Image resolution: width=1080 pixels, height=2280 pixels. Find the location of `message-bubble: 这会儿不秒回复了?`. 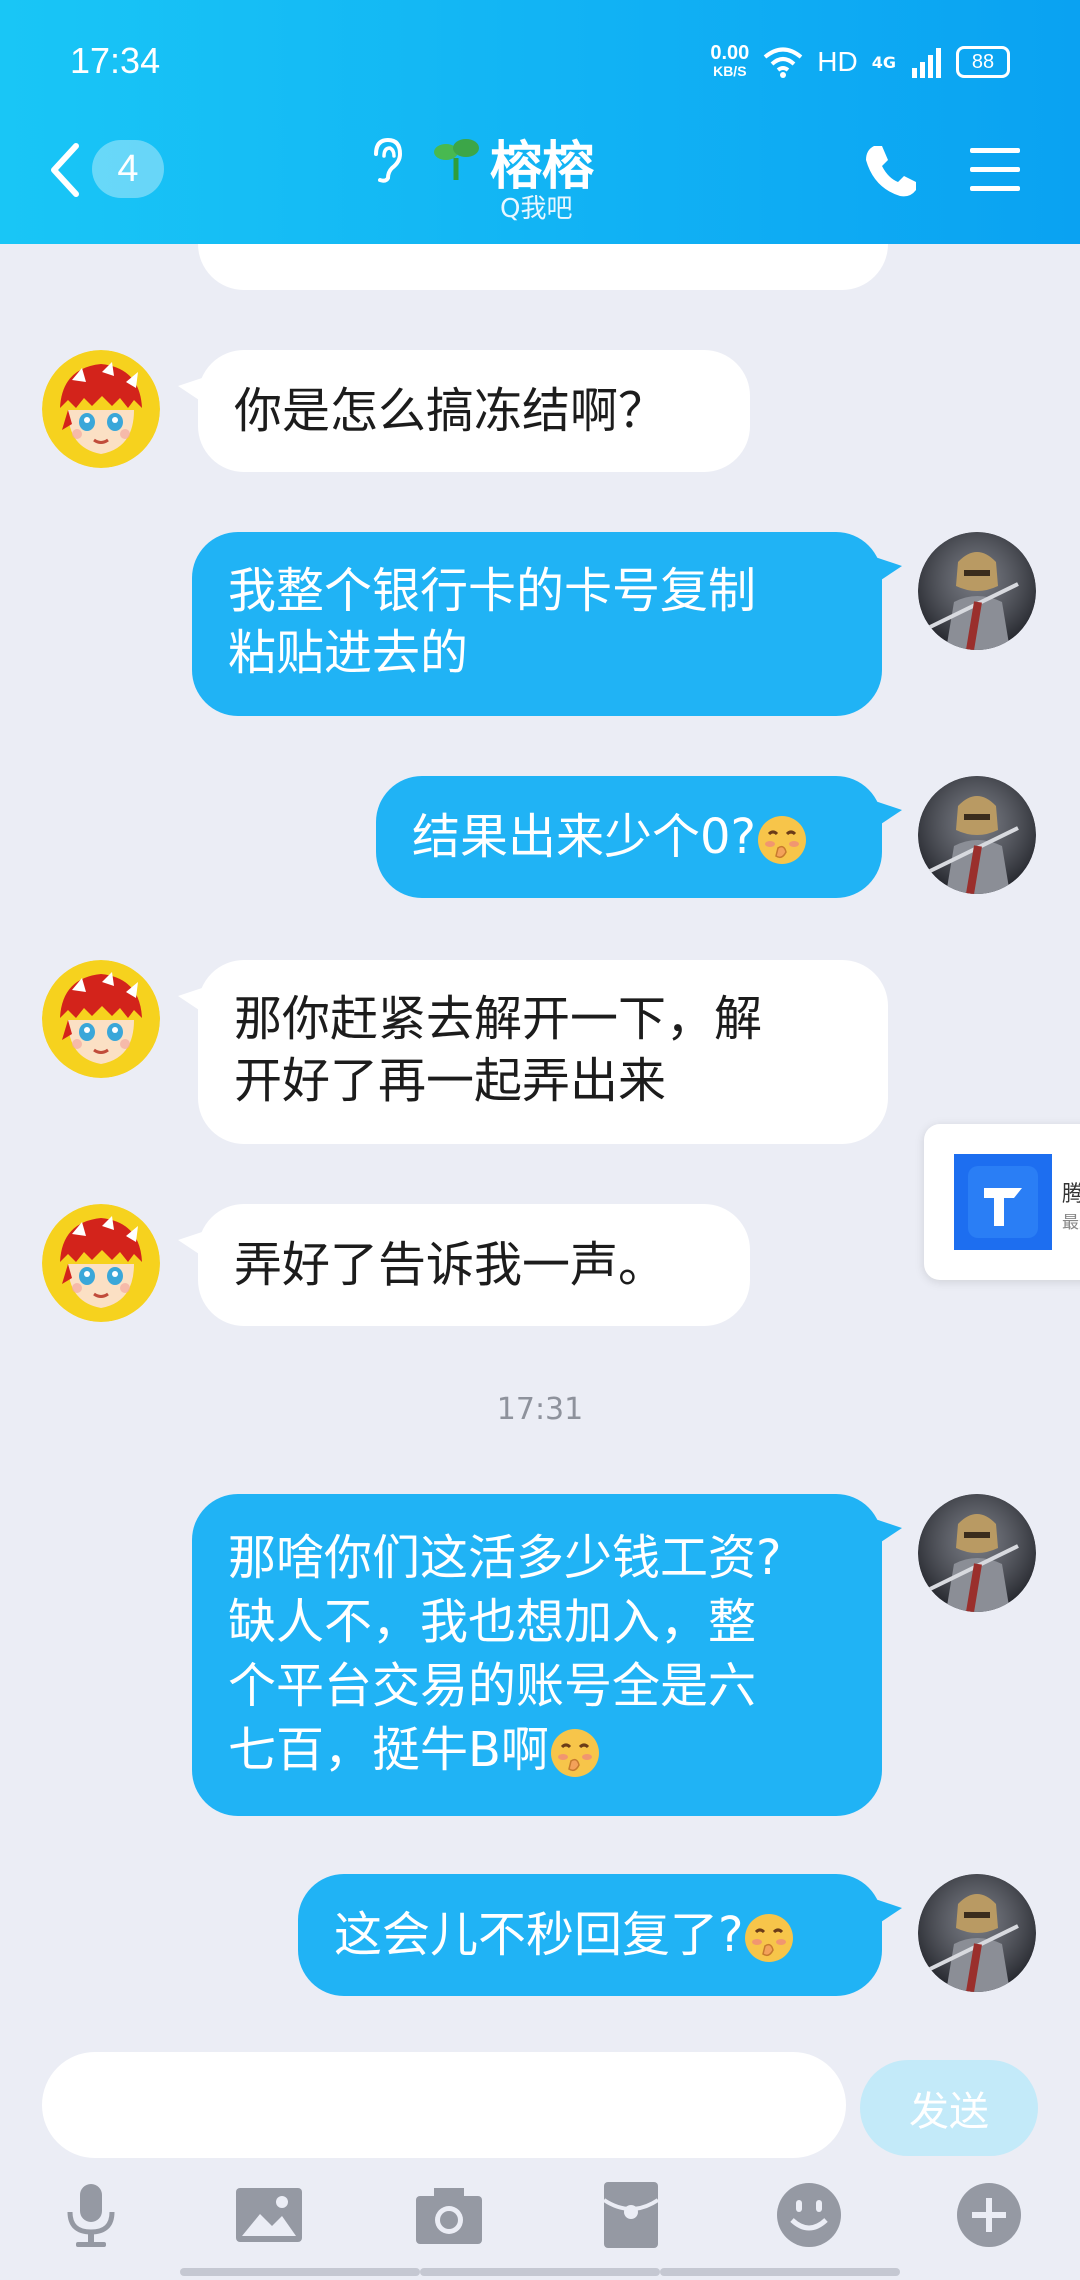

message-bubble: 这会儿不秒回复了? is located at coordinates (590, 1935).